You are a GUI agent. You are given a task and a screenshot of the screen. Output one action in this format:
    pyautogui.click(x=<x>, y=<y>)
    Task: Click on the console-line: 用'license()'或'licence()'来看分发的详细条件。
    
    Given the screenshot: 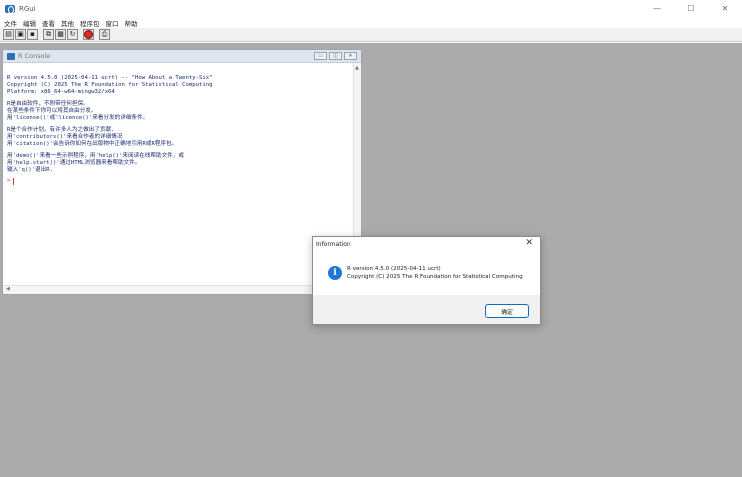 What is the action you would take?
    pyautogui.click(x=78, y=118)
    